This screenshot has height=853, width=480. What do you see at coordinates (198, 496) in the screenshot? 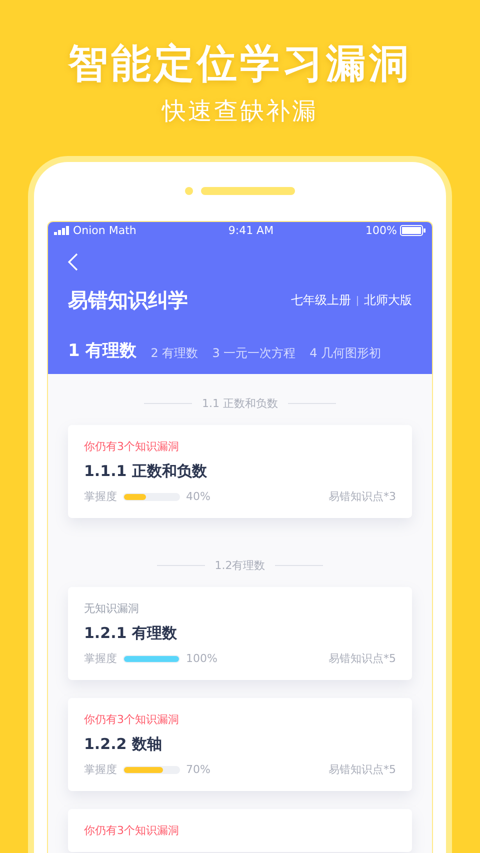
I see `mastery-percent: 40%` at bounding box center [198, 496].